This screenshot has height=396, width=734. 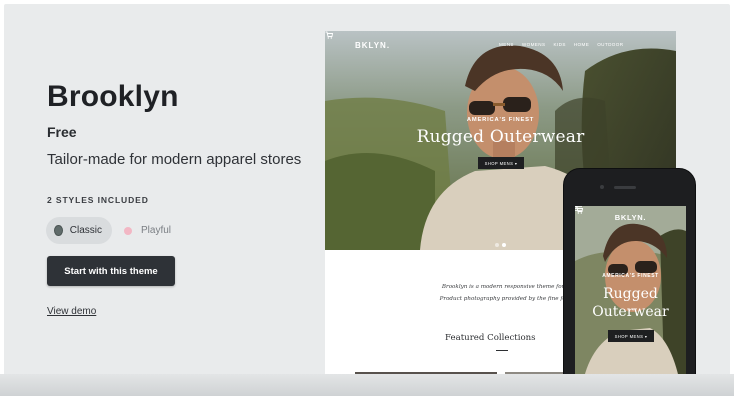 What do you see at coordinates (62, 132) in the screenshot?
I see `theme-price: Free` at bounding box center [62, 132].